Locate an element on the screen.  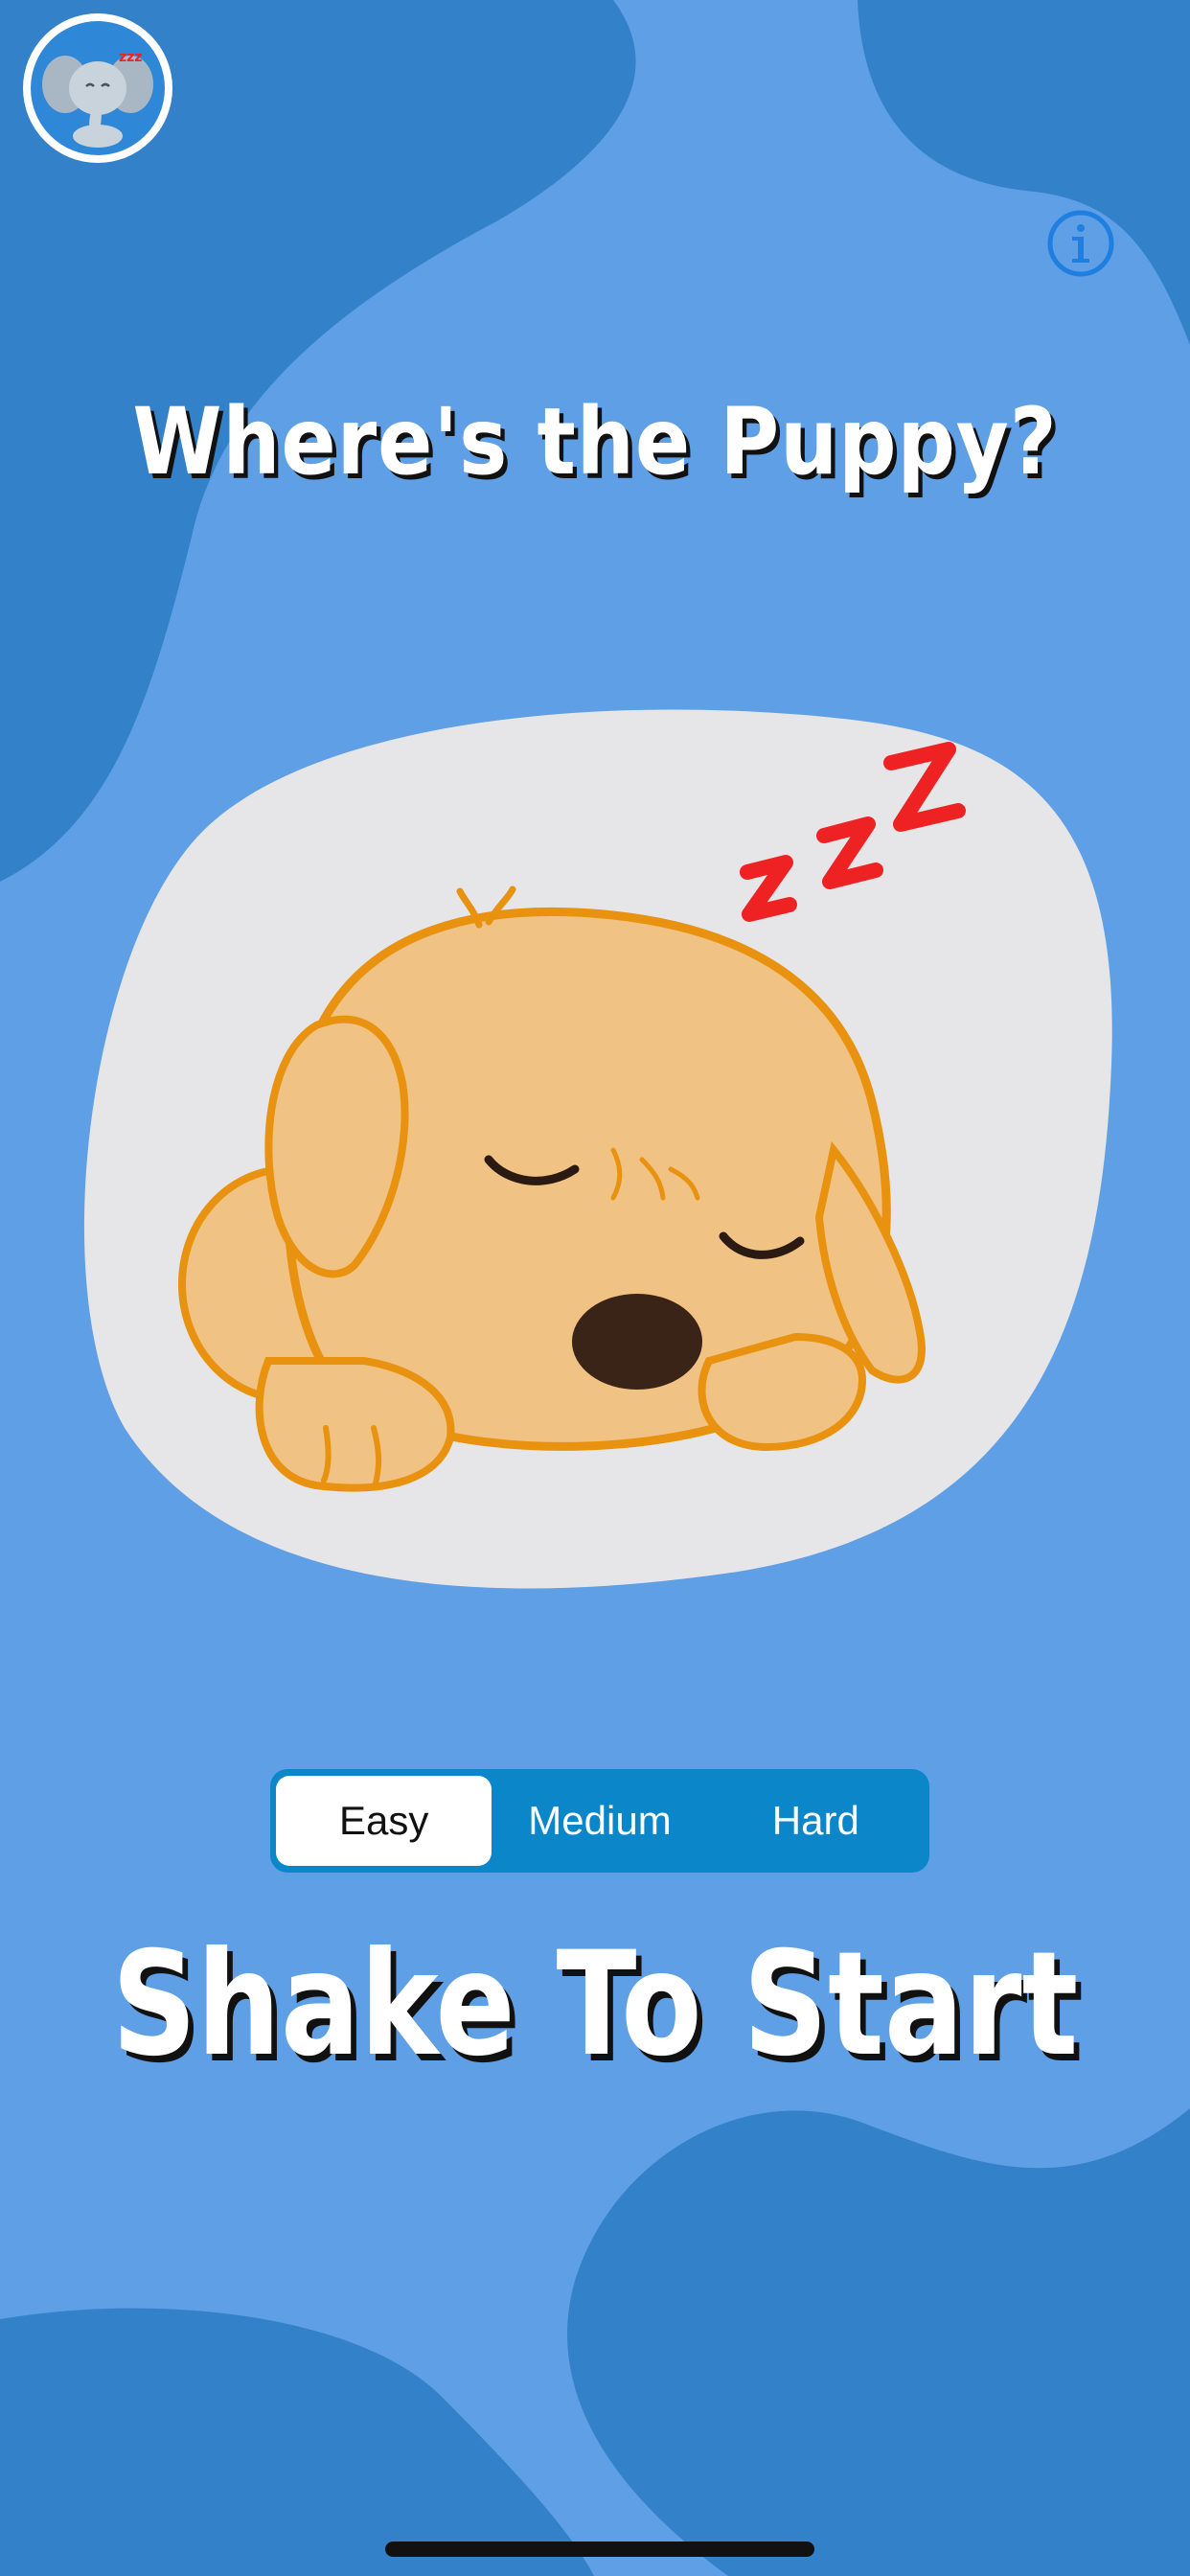
app-logo: zzz is located at coordinates (97, 88).